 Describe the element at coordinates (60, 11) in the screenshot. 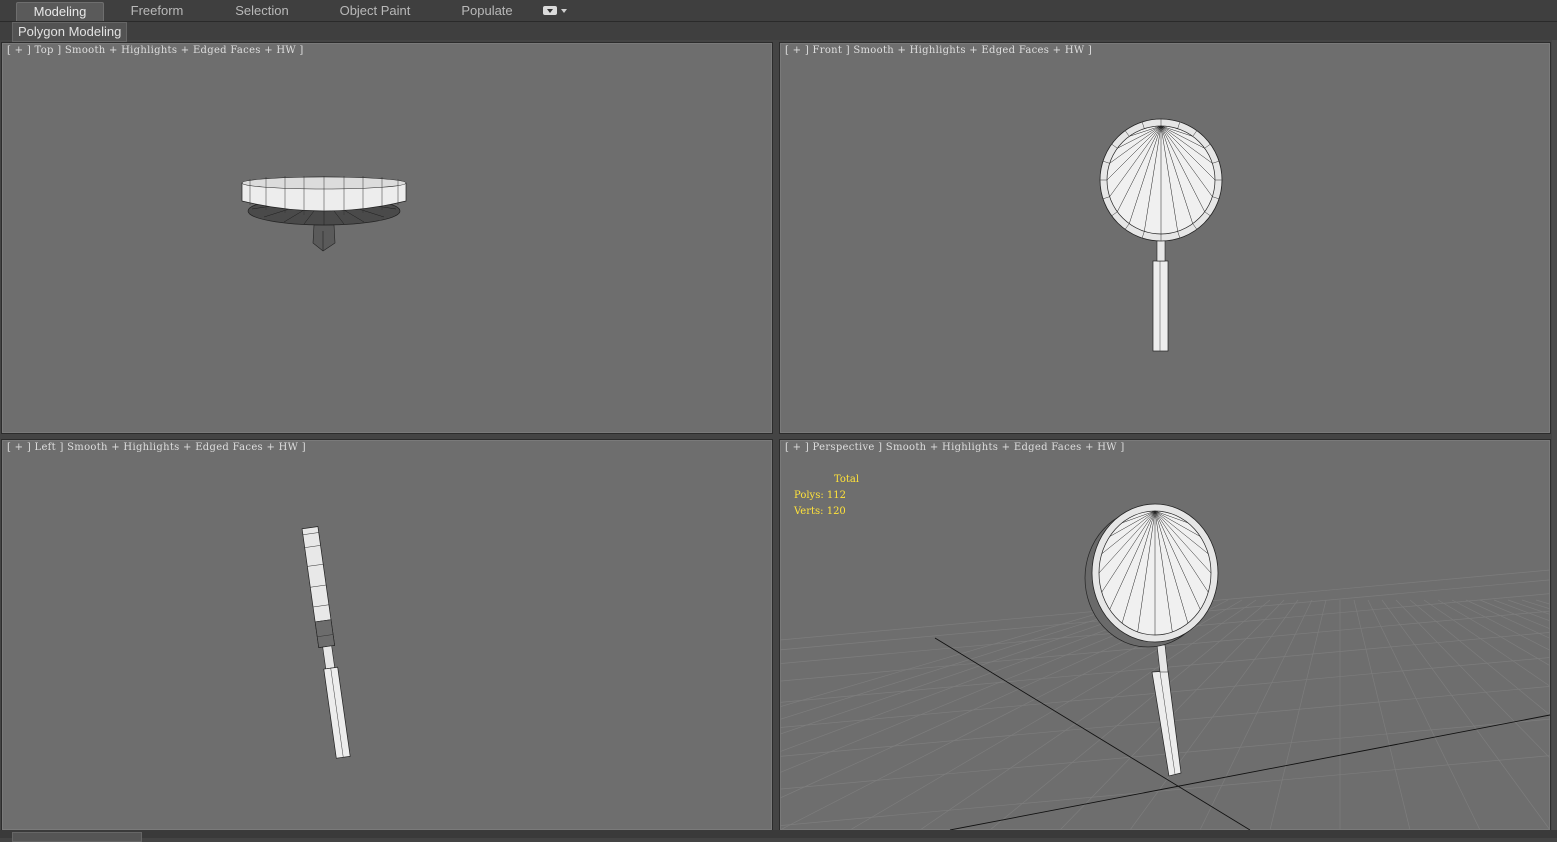

I see `tab-modeling: Modeling` at that location.